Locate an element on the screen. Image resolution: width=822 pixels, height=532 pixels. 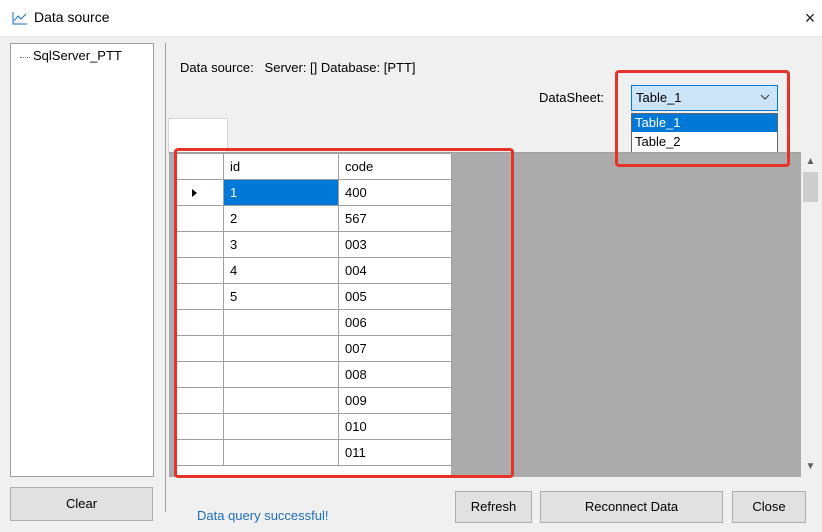
data-source-info: Data source: Server: [] Database: [PTT] is located at coordinates (298, 67).